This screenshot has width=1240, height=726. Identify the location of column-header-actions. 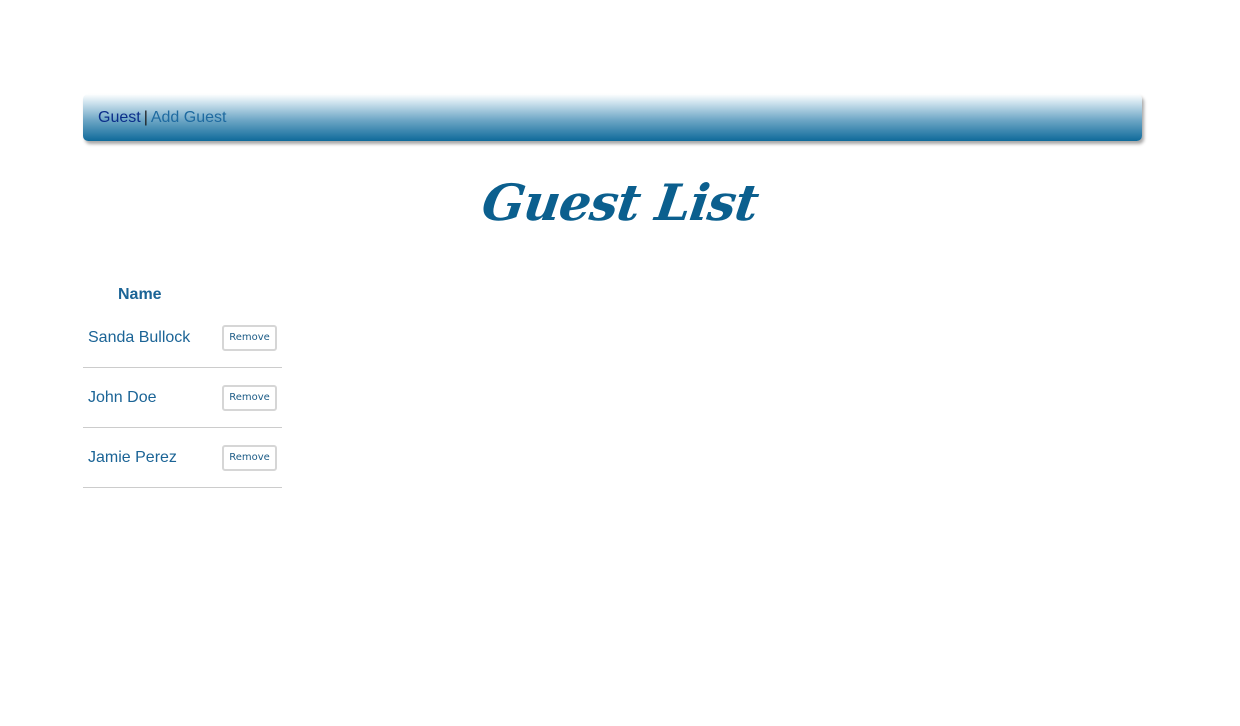
(246, 295).